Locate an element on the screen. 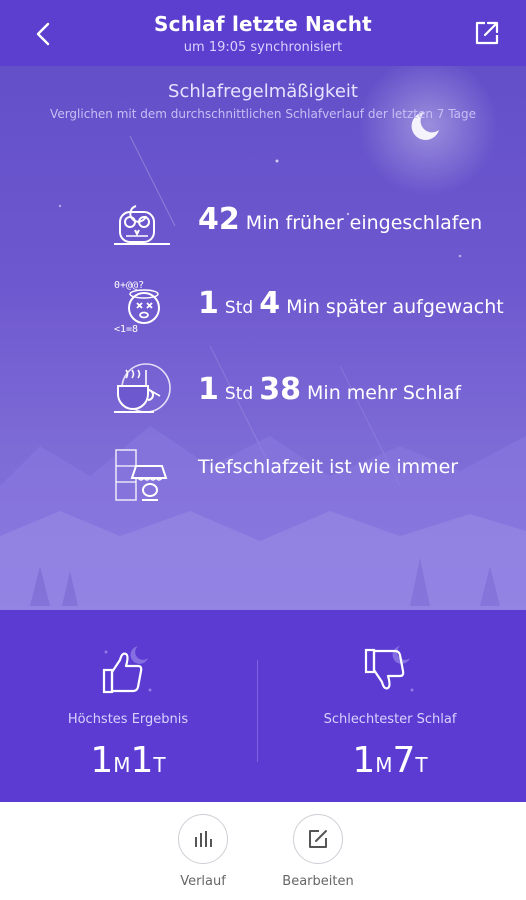 The height and width of the screenshot is (900, 526). worst-label: Schlechtester Schlaf is located at coordinates (390, 719).